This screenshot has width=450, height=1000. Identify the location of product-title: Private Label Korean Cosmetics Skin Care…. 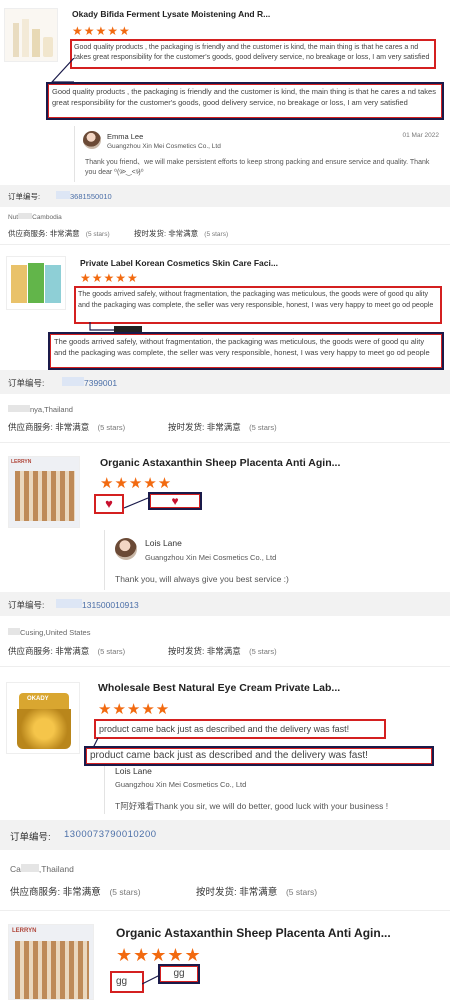
(230, 263).